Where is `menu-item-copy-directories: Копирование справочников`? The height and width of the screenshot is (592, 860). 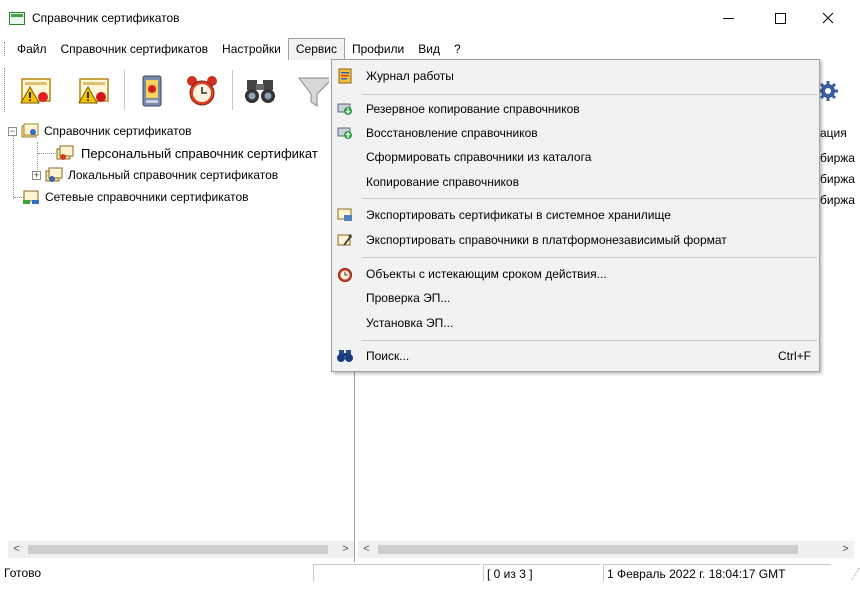
menu-item-copy-directories: Копирование справочников is located at coordinates (575, 182).